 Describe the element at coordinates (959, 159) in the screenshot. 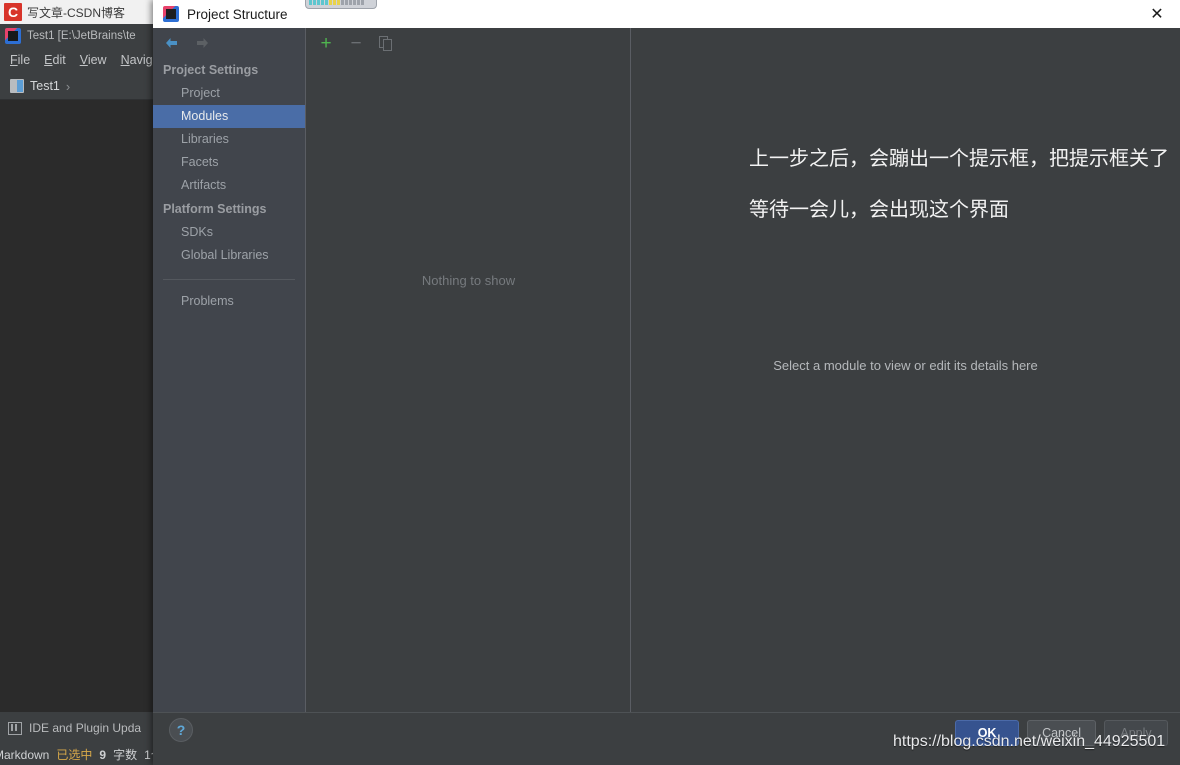

I see `annotation-line-1: 上一步之后，会蹦出一个提示框，把提示框关了` at that location.